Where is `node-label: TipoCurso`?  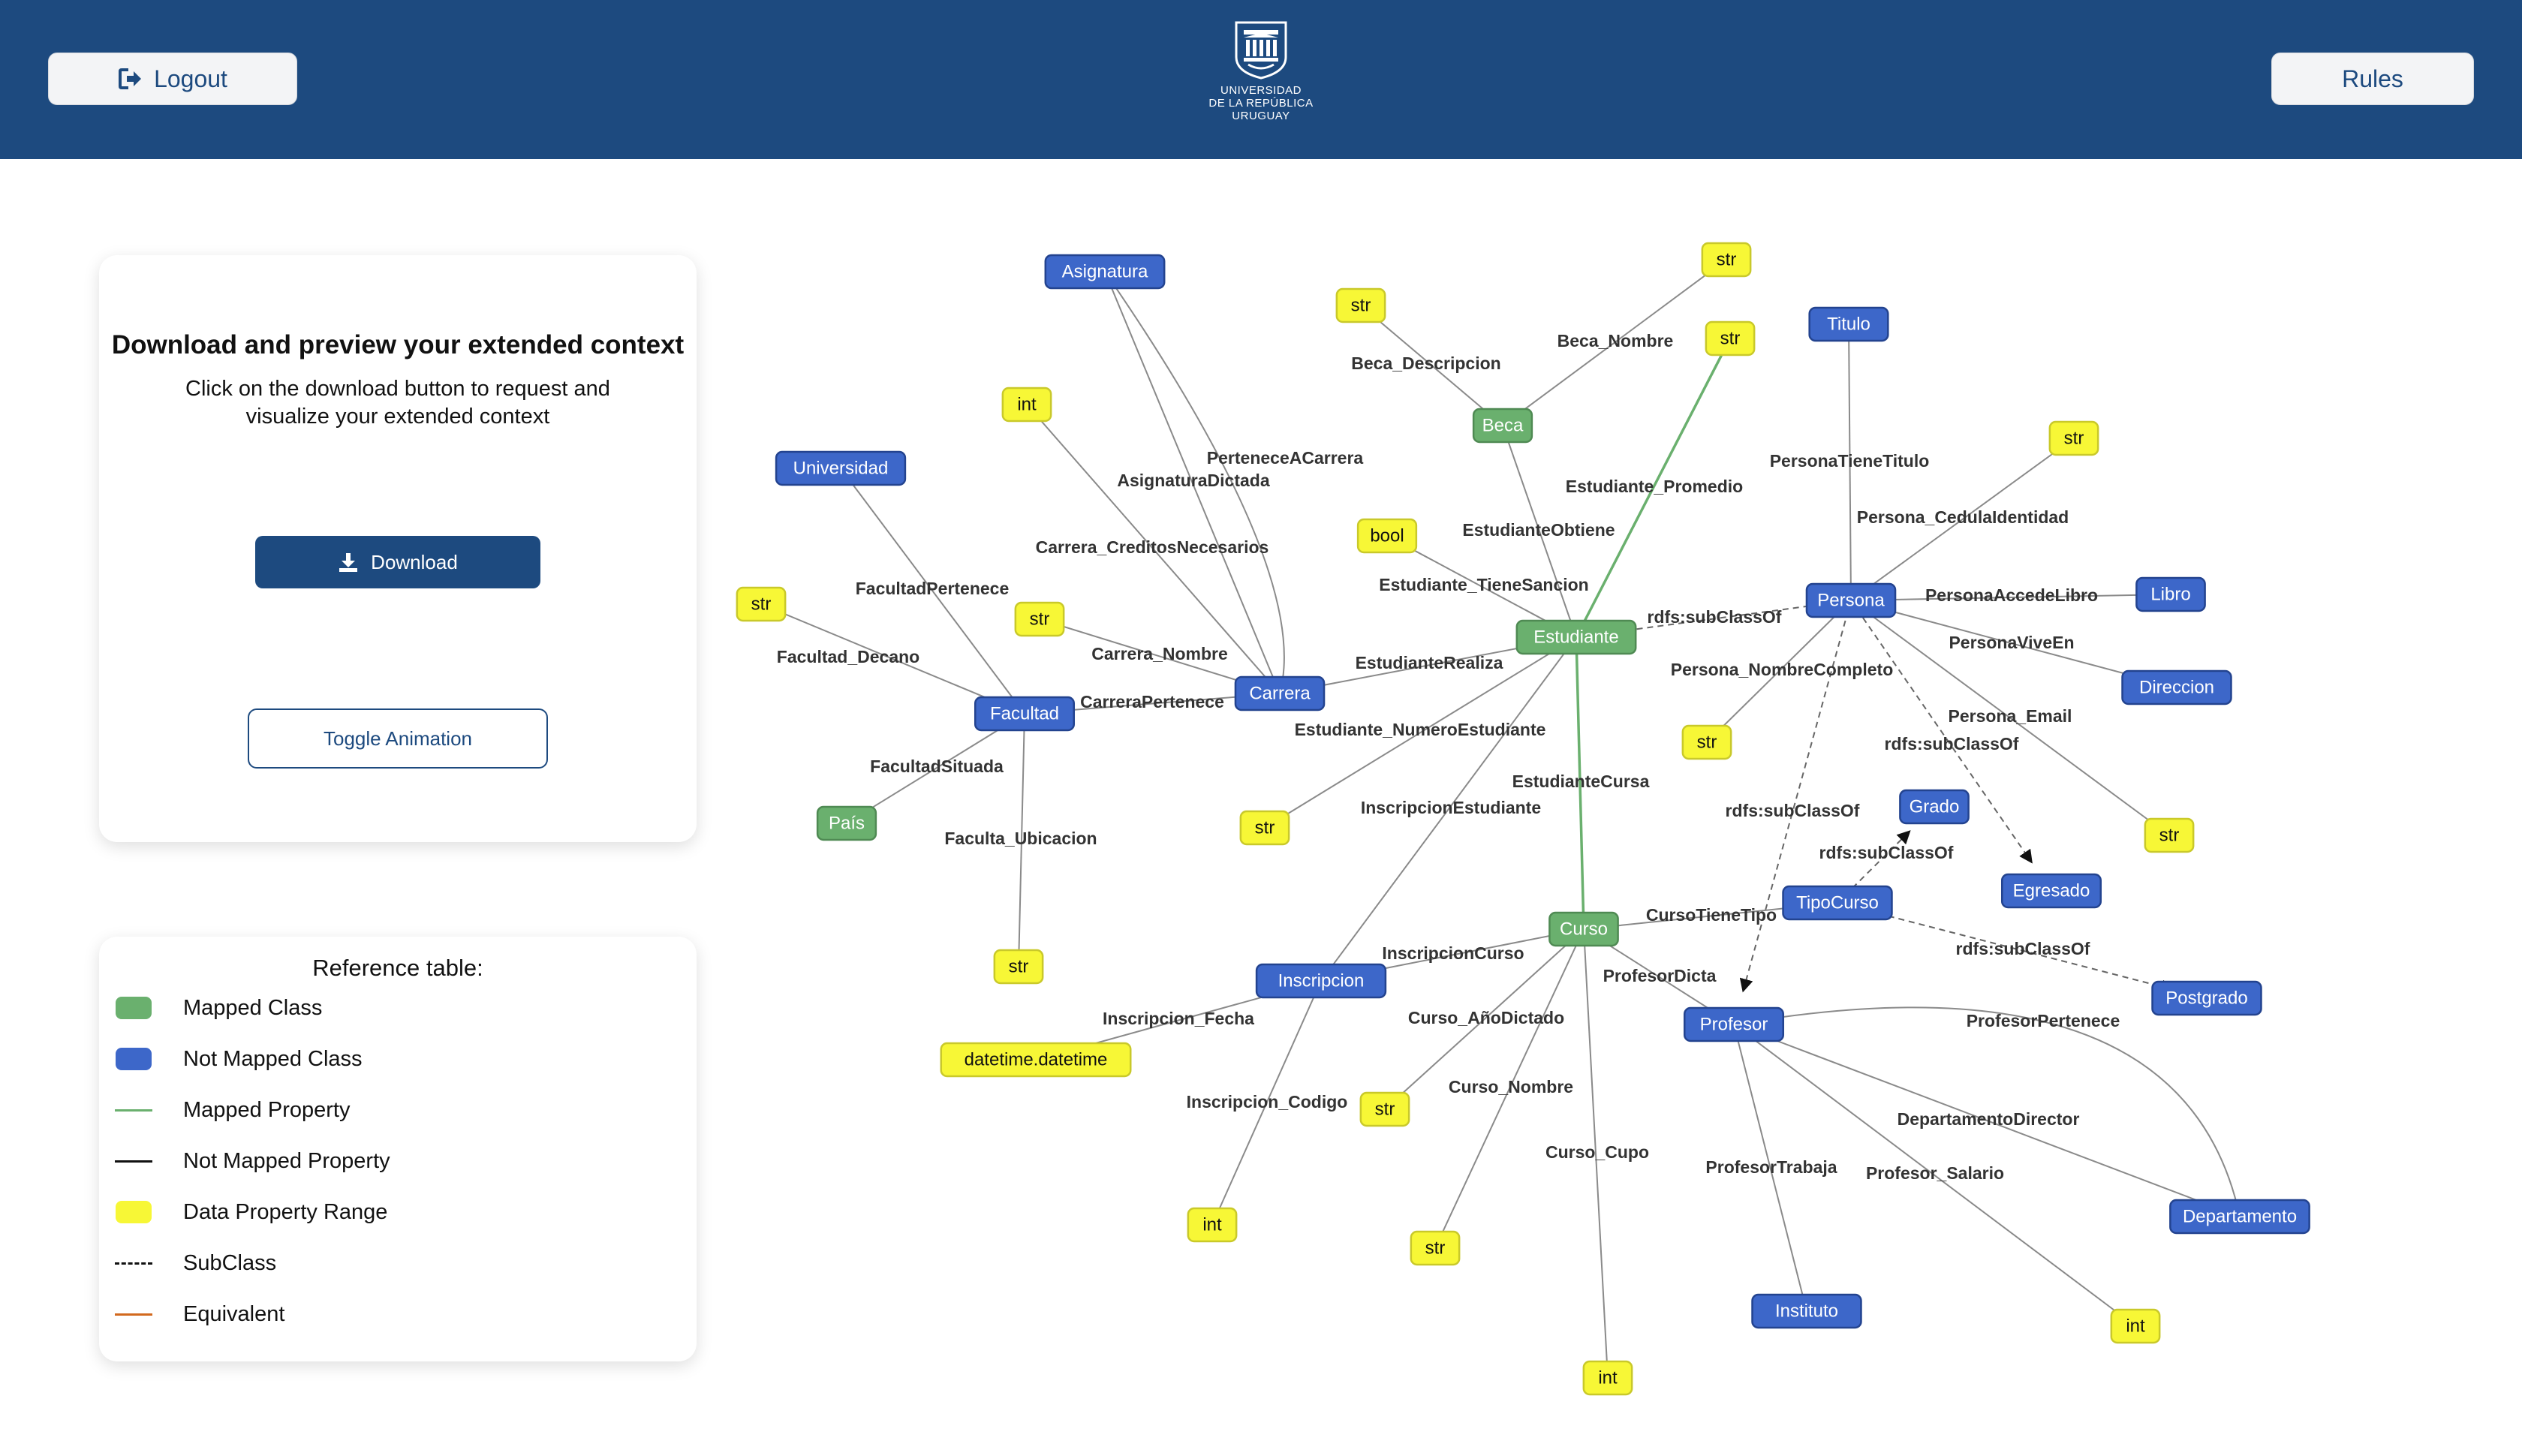 node-label: TipoCurso is located at coordinates (1837, 902).